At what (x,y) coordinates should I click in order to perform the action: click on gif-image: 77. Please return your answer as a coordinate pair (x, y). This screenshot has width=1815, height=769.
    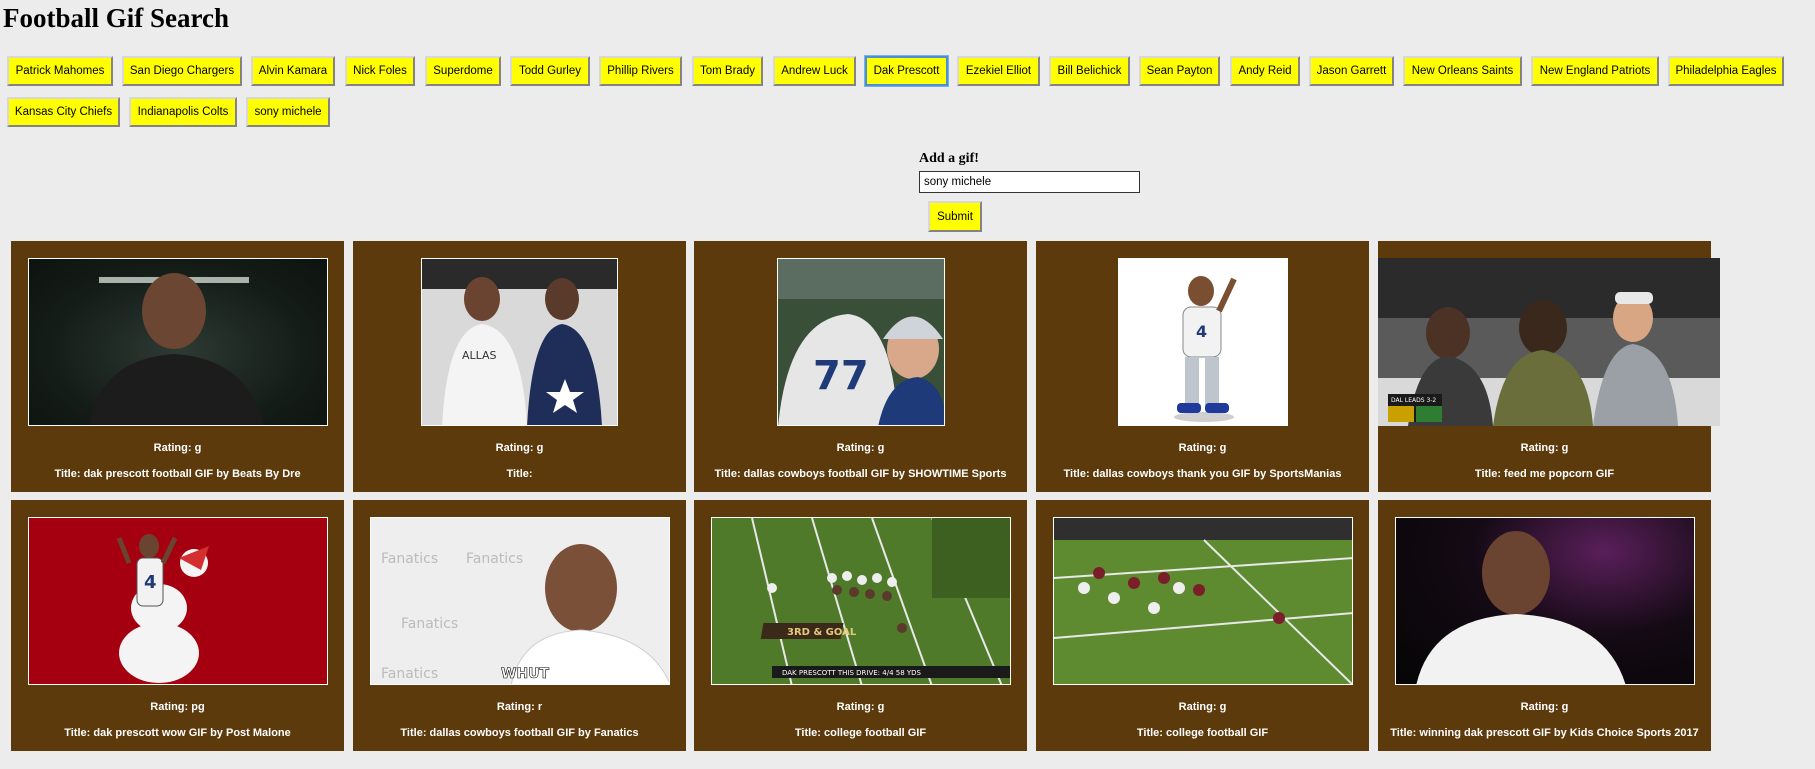
    Looking at the image, I should click on (861, 342).